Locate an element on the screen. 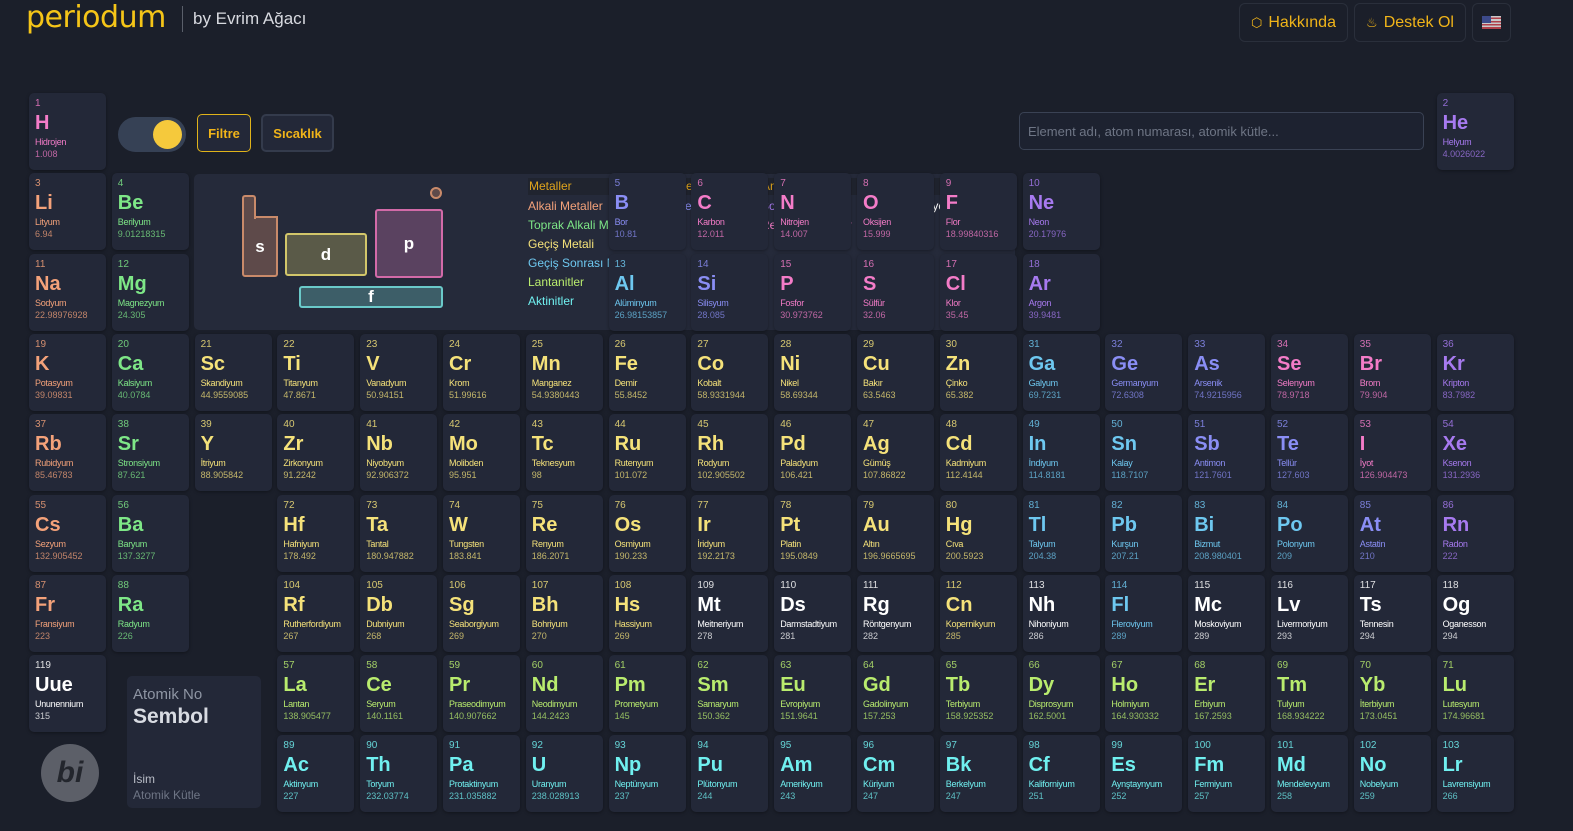  element-cell-ce: 58 Ce Seryum 140.1161 is located at coordinates (399, 694).